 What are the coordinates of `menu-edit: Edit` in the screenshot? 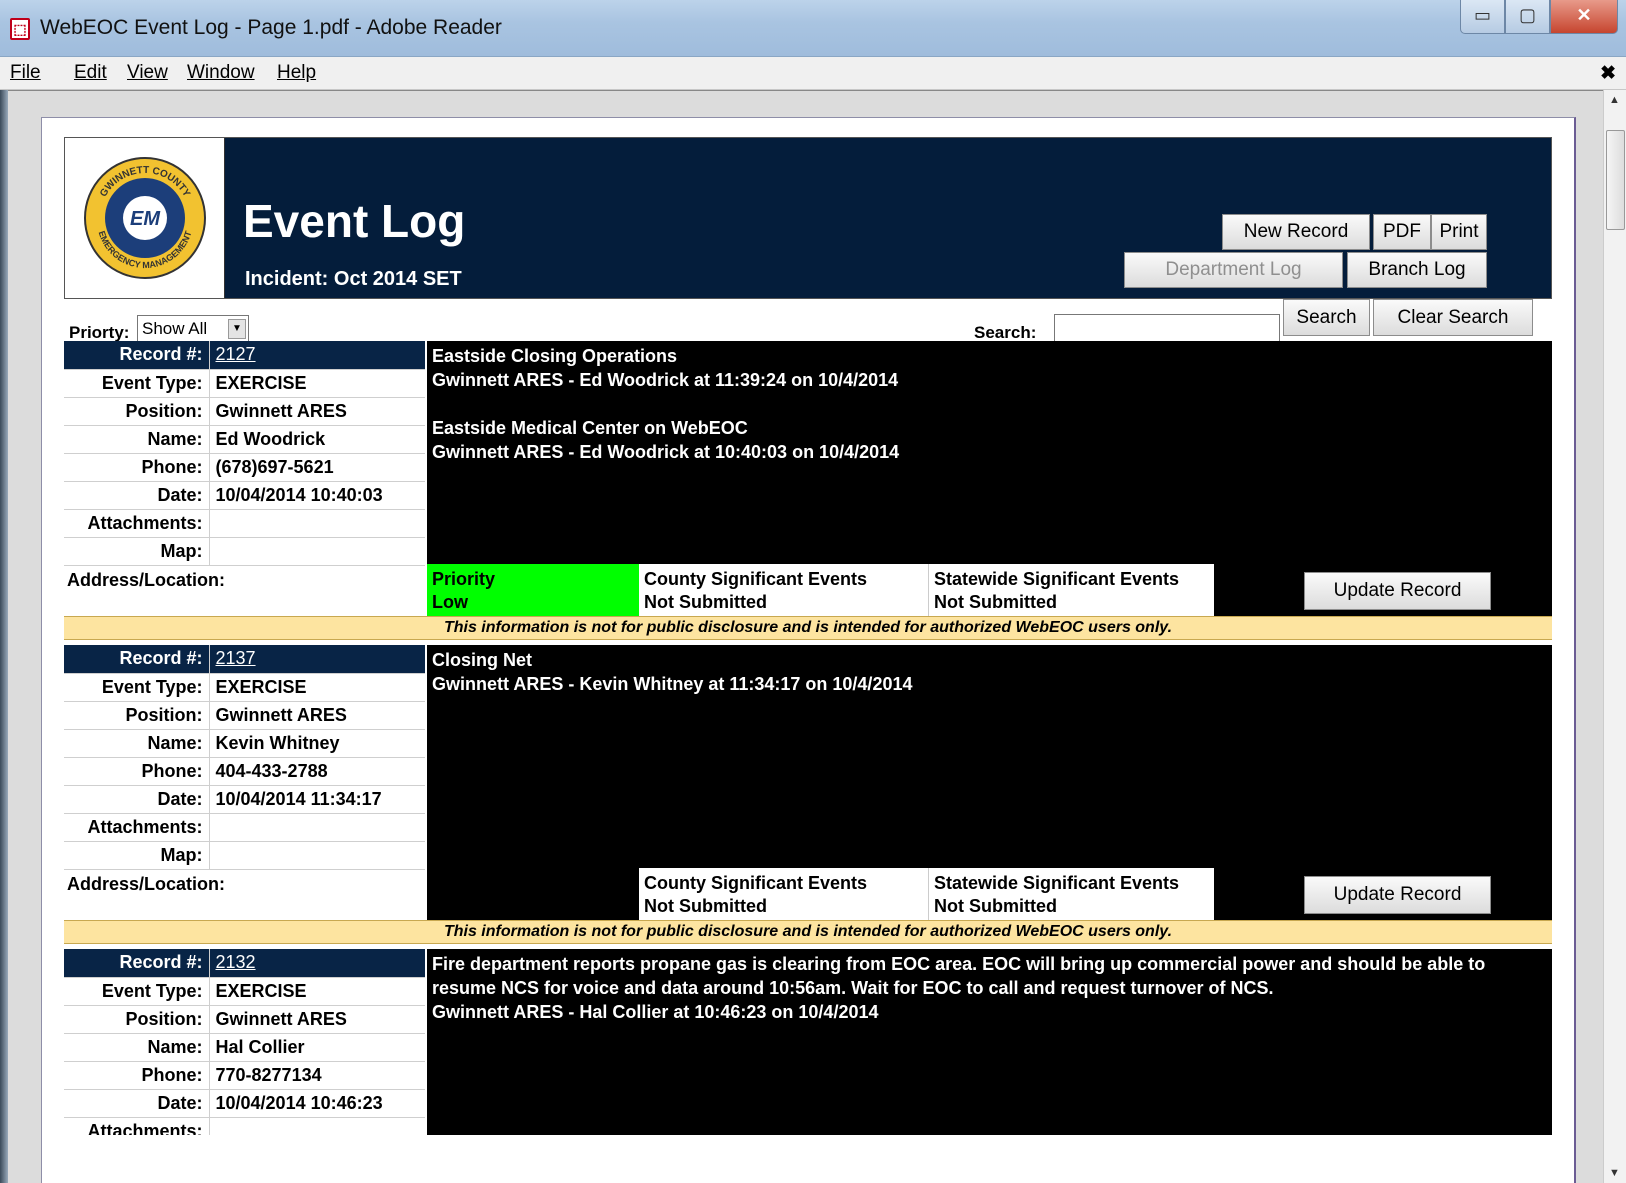 It's located at (90, 73).